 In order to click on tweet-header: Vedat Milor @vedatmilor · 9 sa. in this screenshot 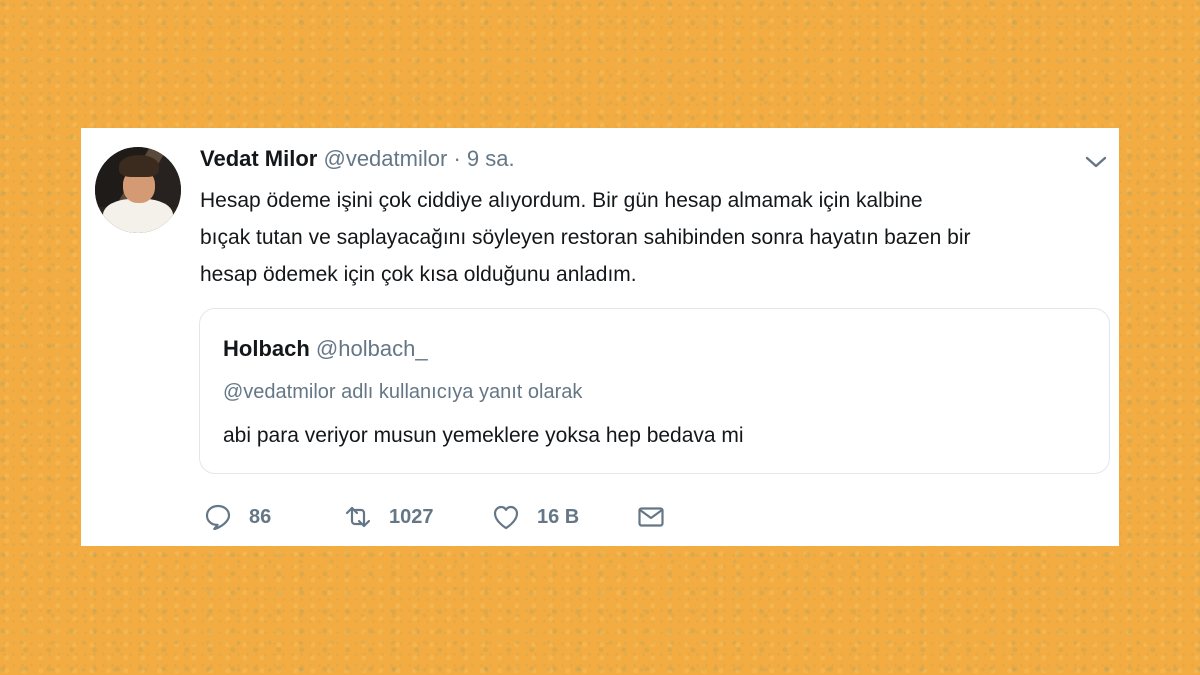, I will do `click(357, 159)`.